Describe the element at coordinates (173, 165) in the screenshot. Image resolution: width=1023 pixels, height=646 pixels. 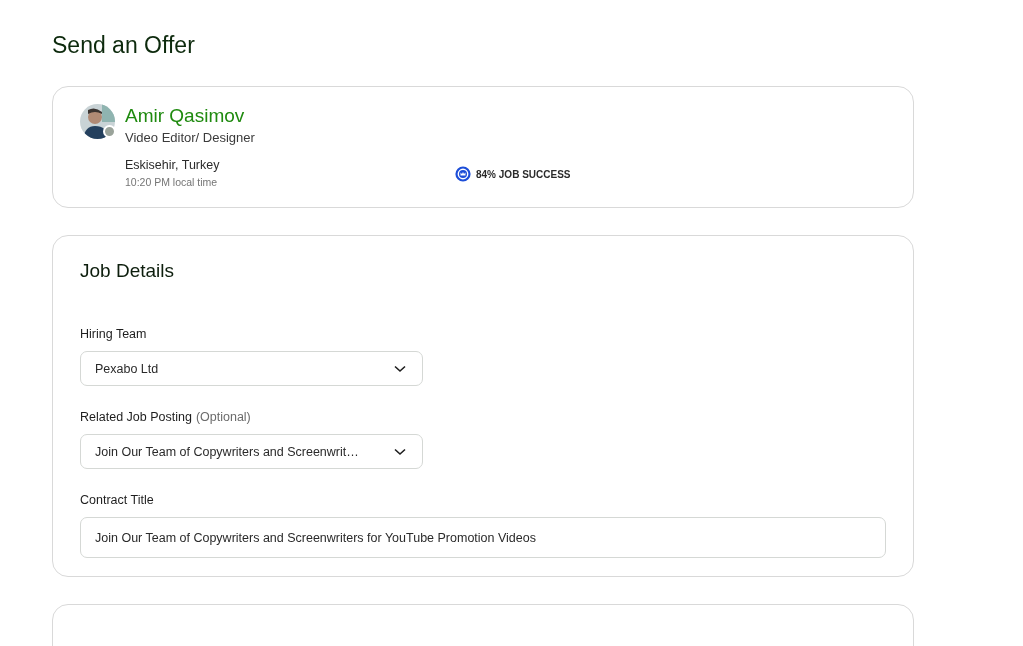
I see `freelancer-location: Eskisehir, Turkey` at that location.